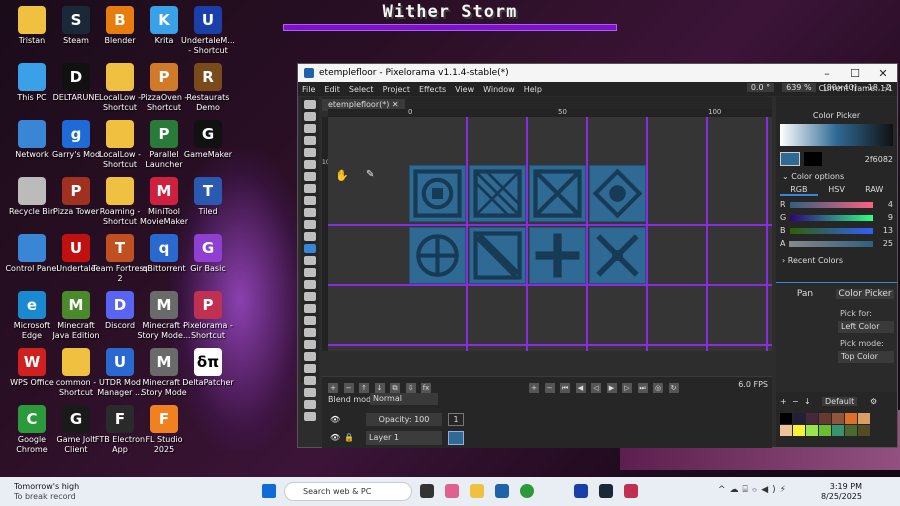 This screenshot has width=900, height=506. Describe the element at coordinates (426, 388) in the screenshot. I see `layer-fx-icon: fx` at that location.